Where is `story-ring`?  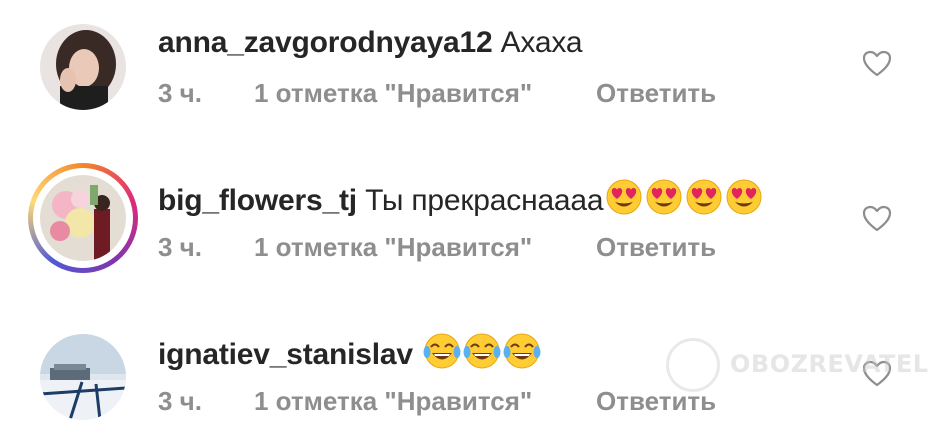
story-ring is located at coordinates (83, 218).